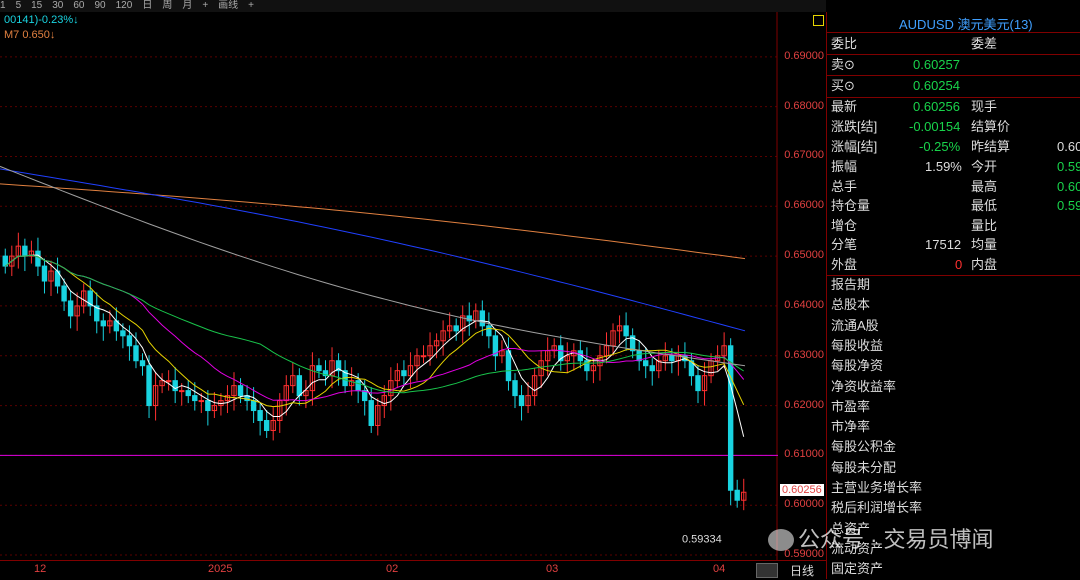  I want to click on scroll-box, so click(767, 570).